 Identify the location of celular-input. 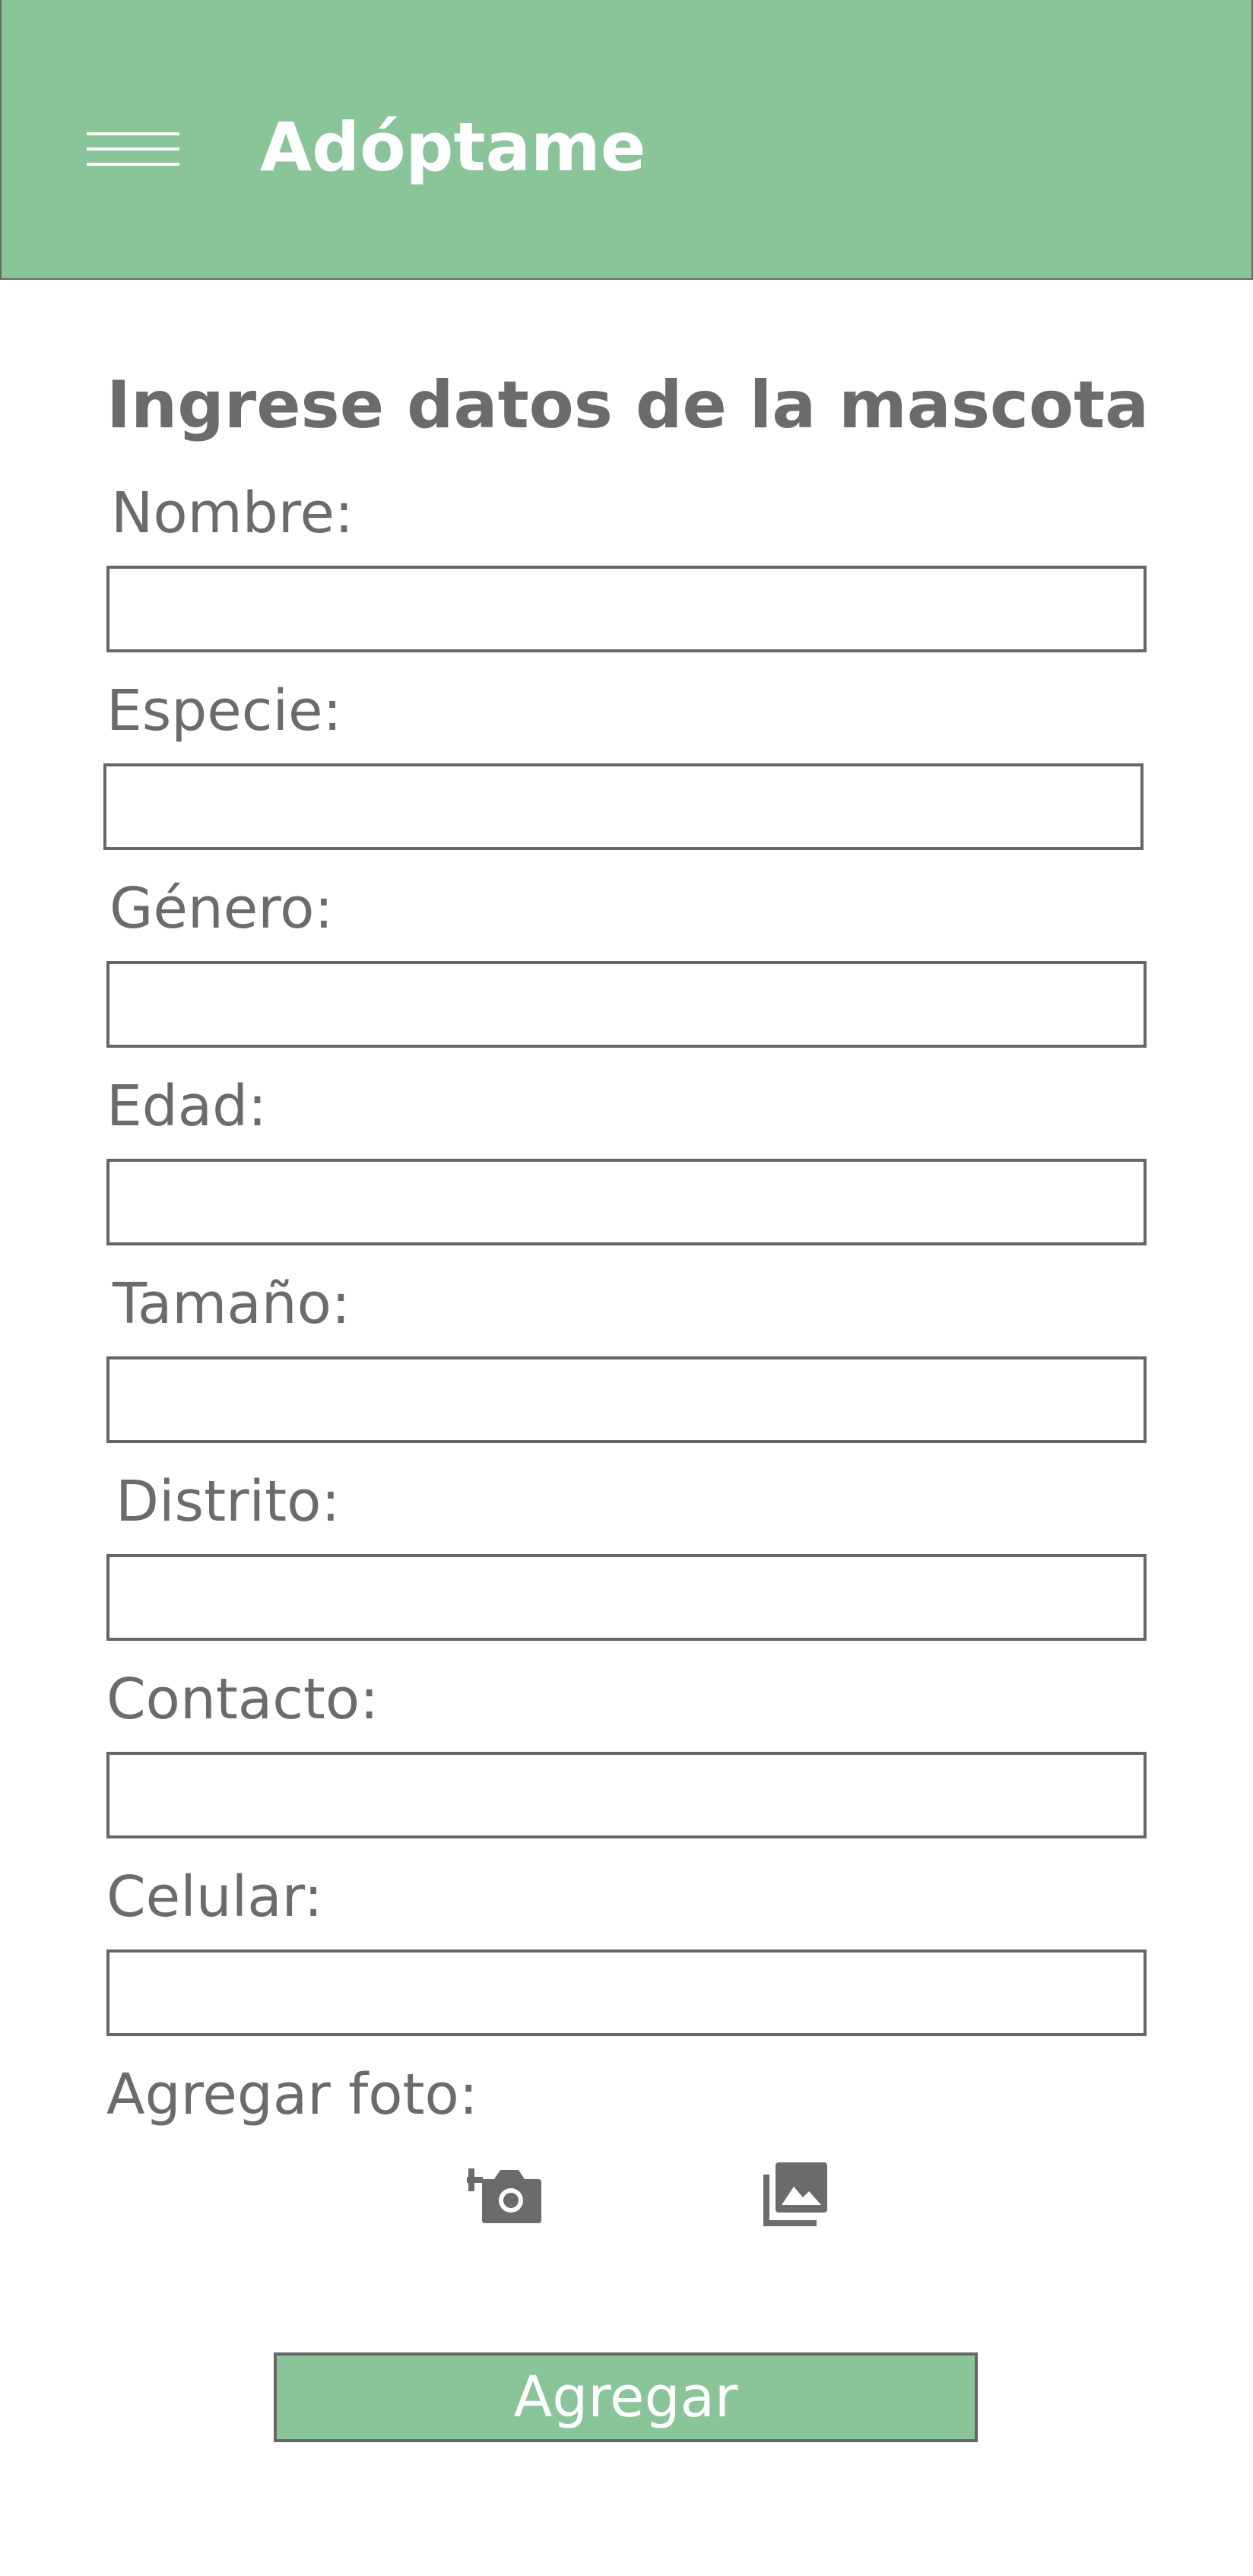
(626, 1992).